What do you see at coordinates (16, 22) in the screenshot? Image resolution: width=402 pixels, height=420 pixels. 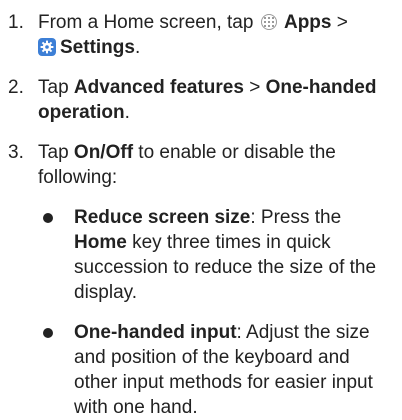 I see `step-number: 1.` at bounding box center [16, 22].